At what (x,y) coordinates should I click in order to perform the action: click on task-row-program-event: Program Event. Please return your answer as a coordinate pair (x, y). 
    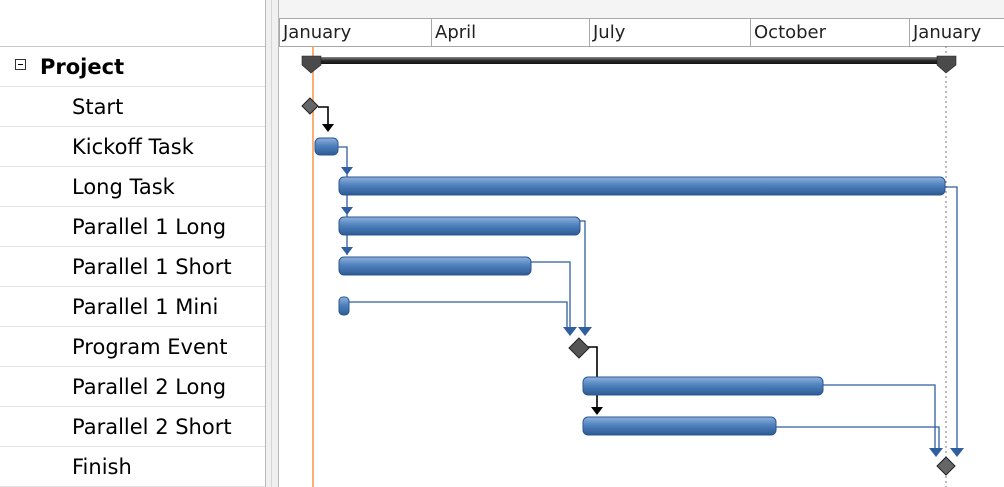
    Looking at the image, I should click on (132, 347).